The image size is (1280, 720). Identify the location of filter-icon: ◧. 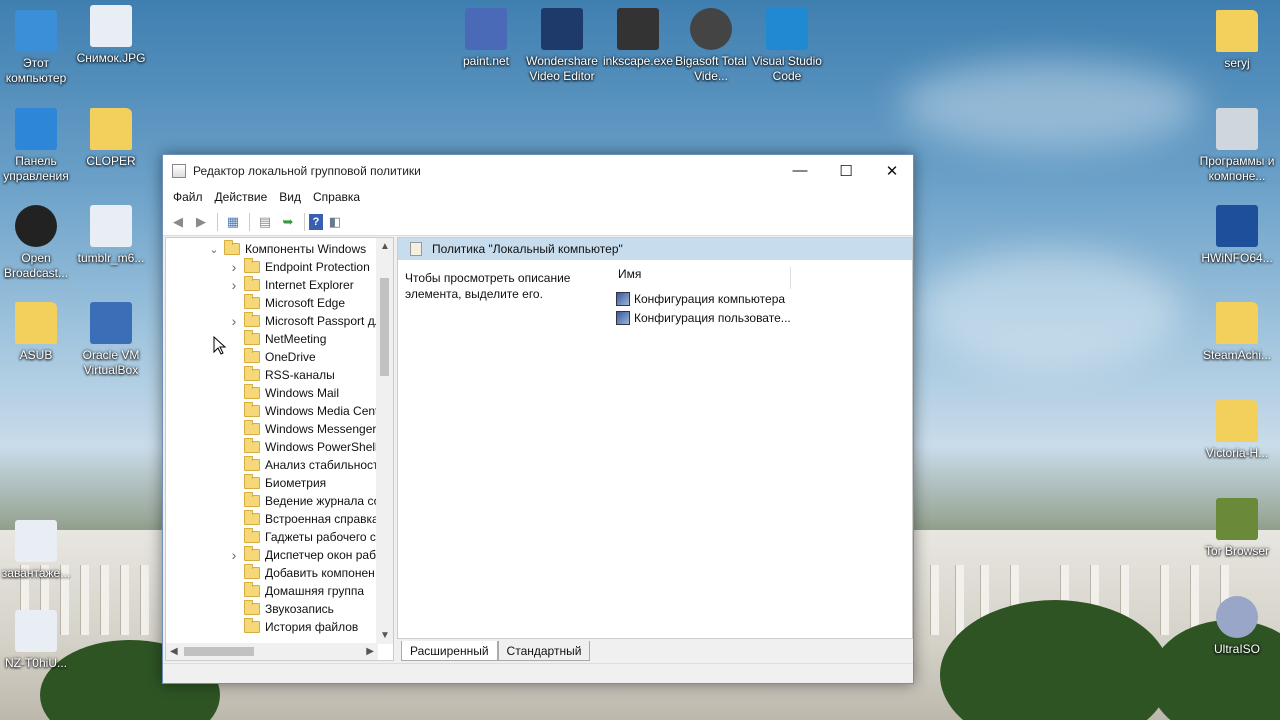
(335, 222).